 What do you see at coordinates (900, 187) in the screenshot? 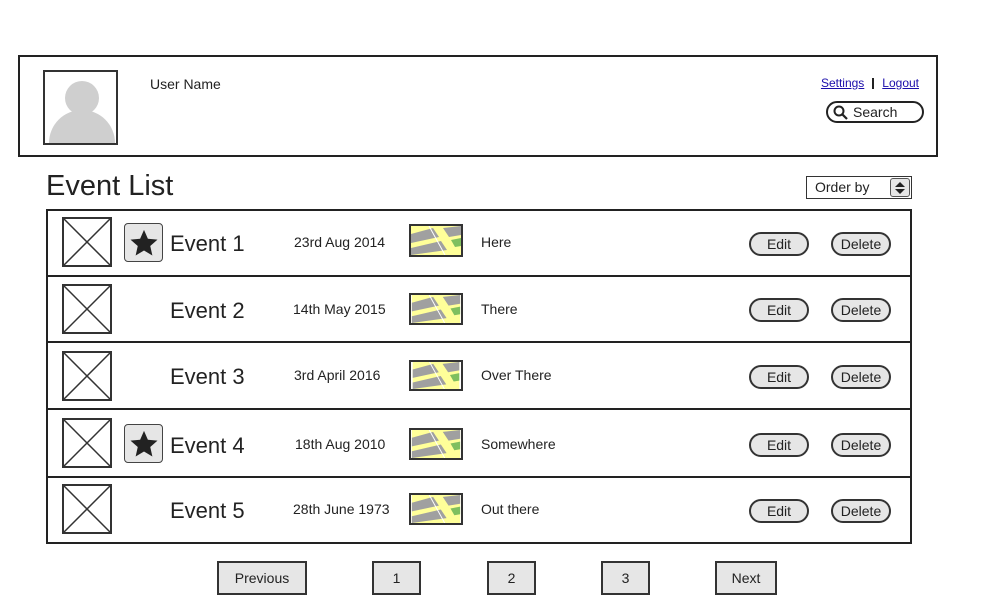
I see `up-down-arrows-icon` at bounding box center [900, 187].